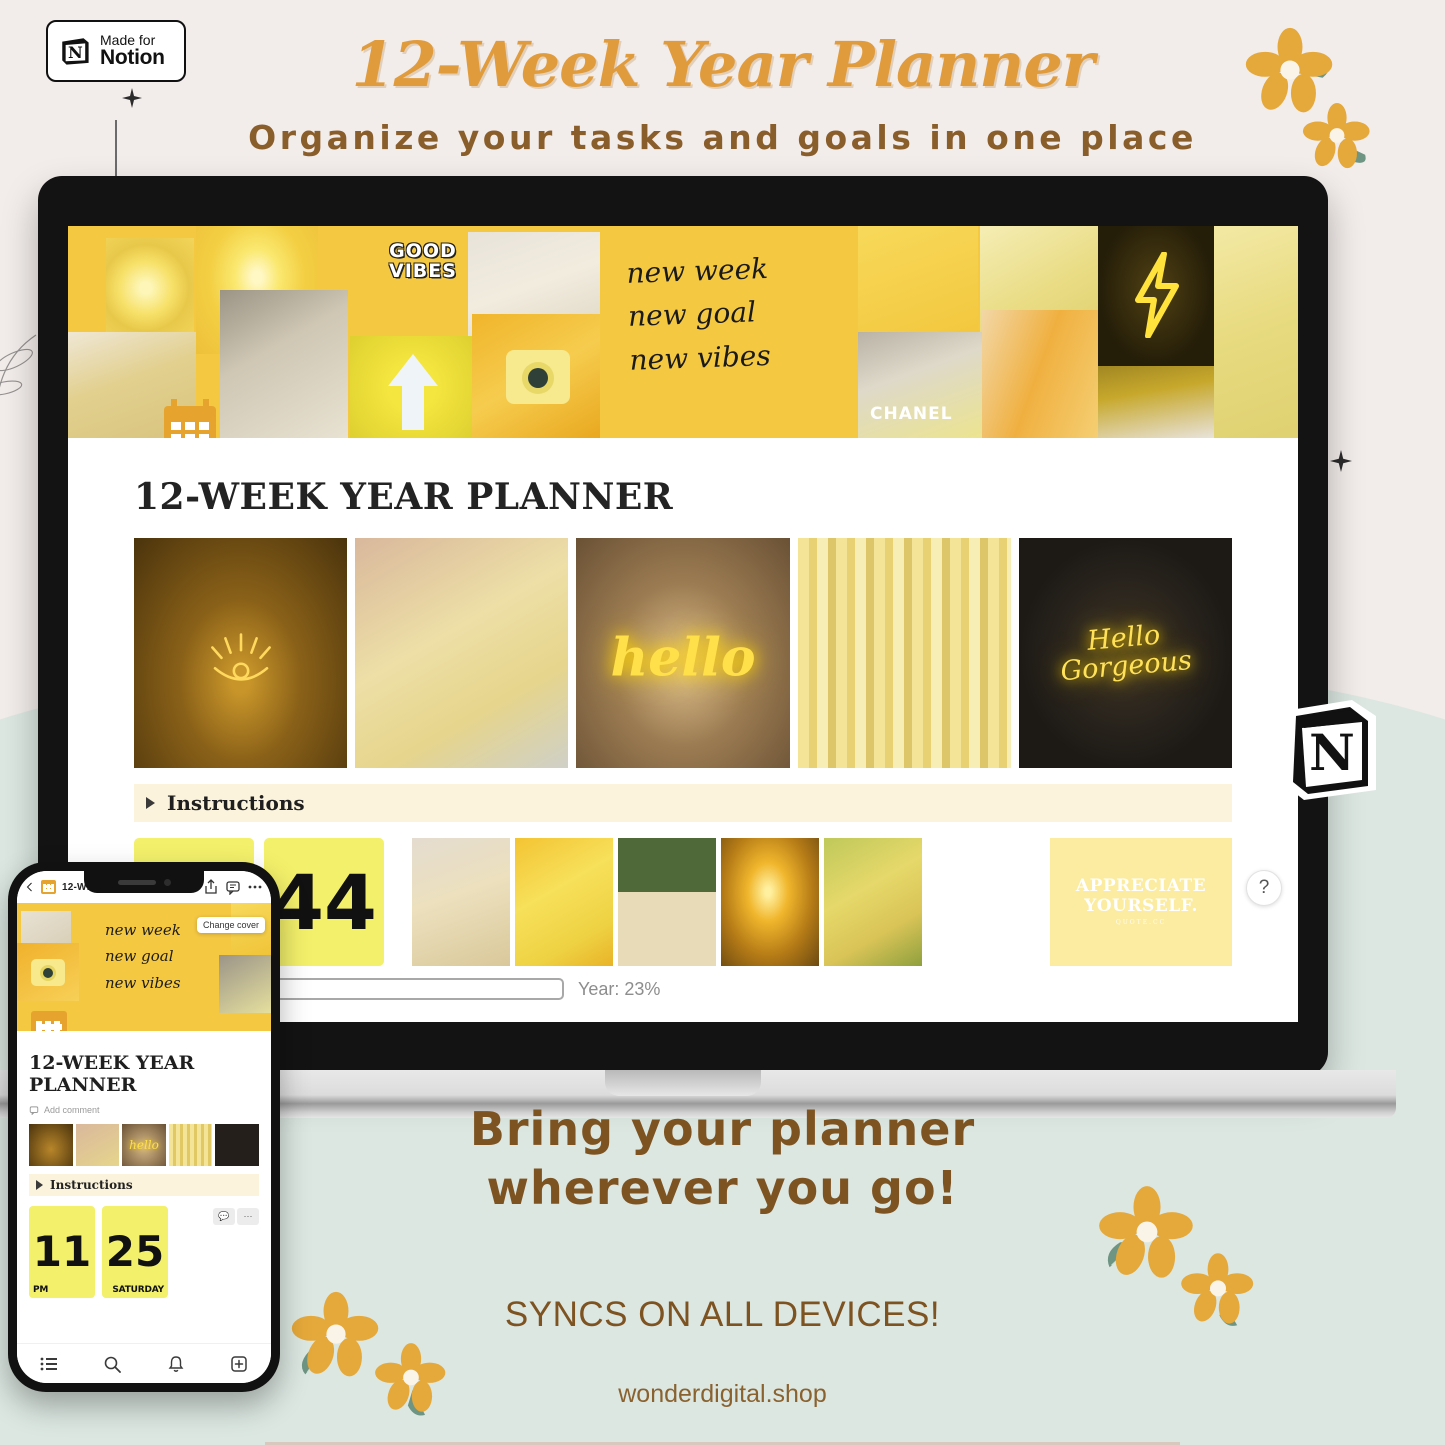 The image size is (1445, 1445). I want to click on notion-logo-sticker: N, so click(1331, 750).